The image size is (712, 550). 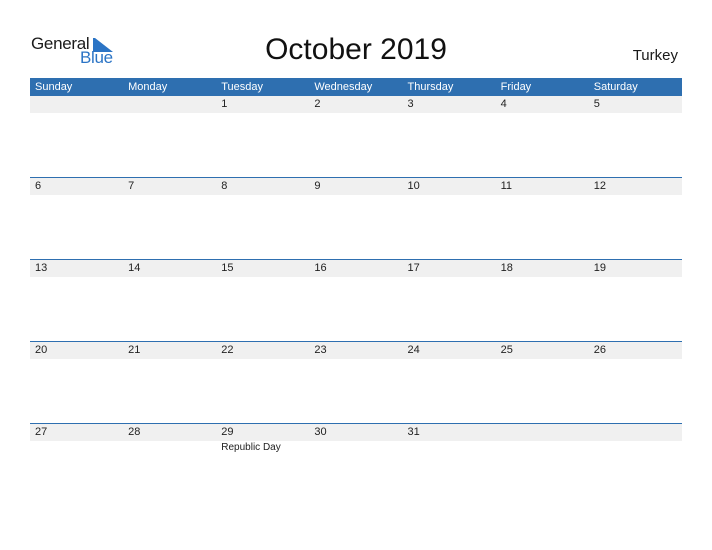 I want to click on day-number: 30, so click(x=320, y=432).